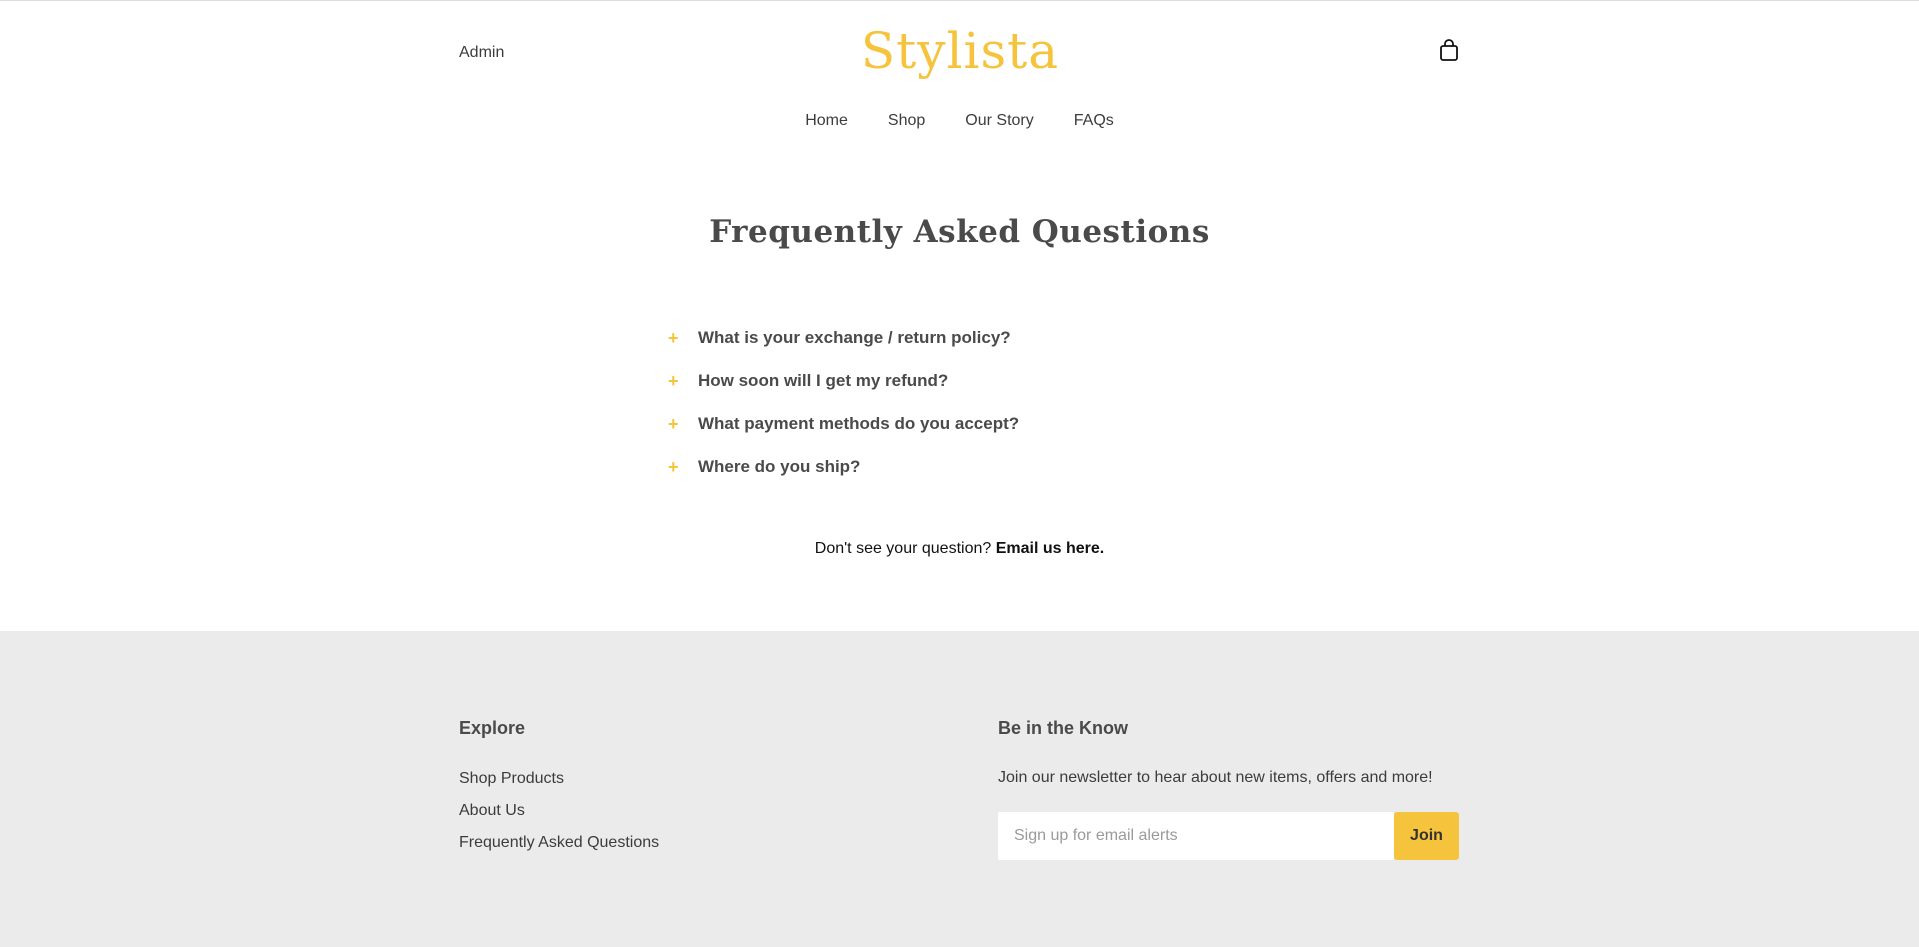 This screenshot has width=1919, height=947. What do you see at coordinates (1426, 836) in the screenshot?
I see `join-button: Join` at bounding box center [1426, 836].